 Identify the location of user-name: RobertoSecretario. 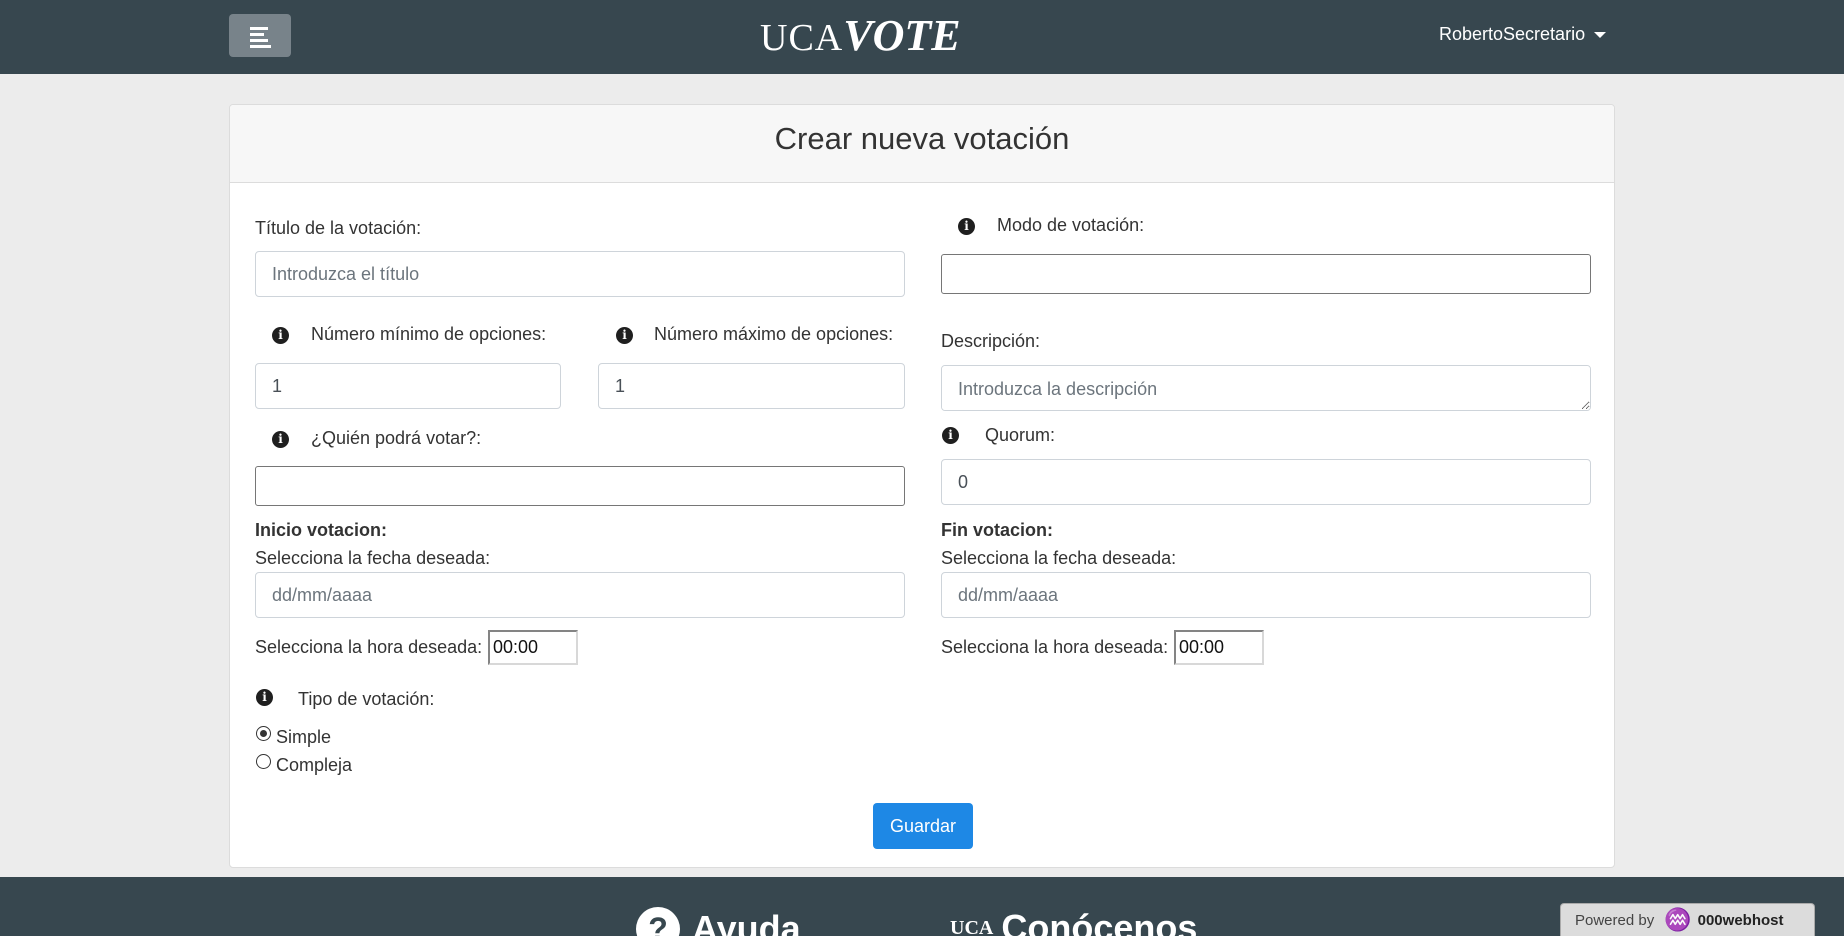
(1512, 34).